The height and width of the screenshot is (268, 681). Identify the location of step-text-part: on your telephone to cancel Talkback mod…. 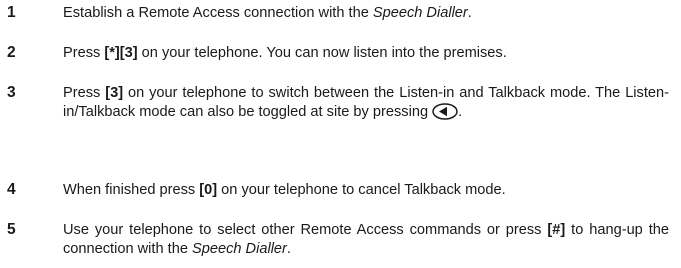
(361, 190).